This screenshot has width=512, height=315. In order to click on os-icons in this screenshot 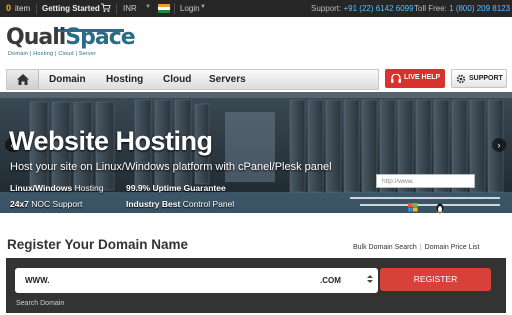, I will do `click(426, 208)`.